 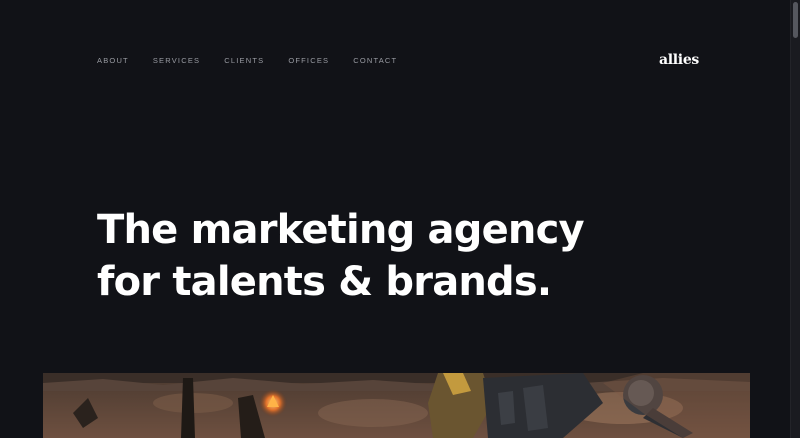 I want to click on brand-logo: allies, so click(x=679, y=60).